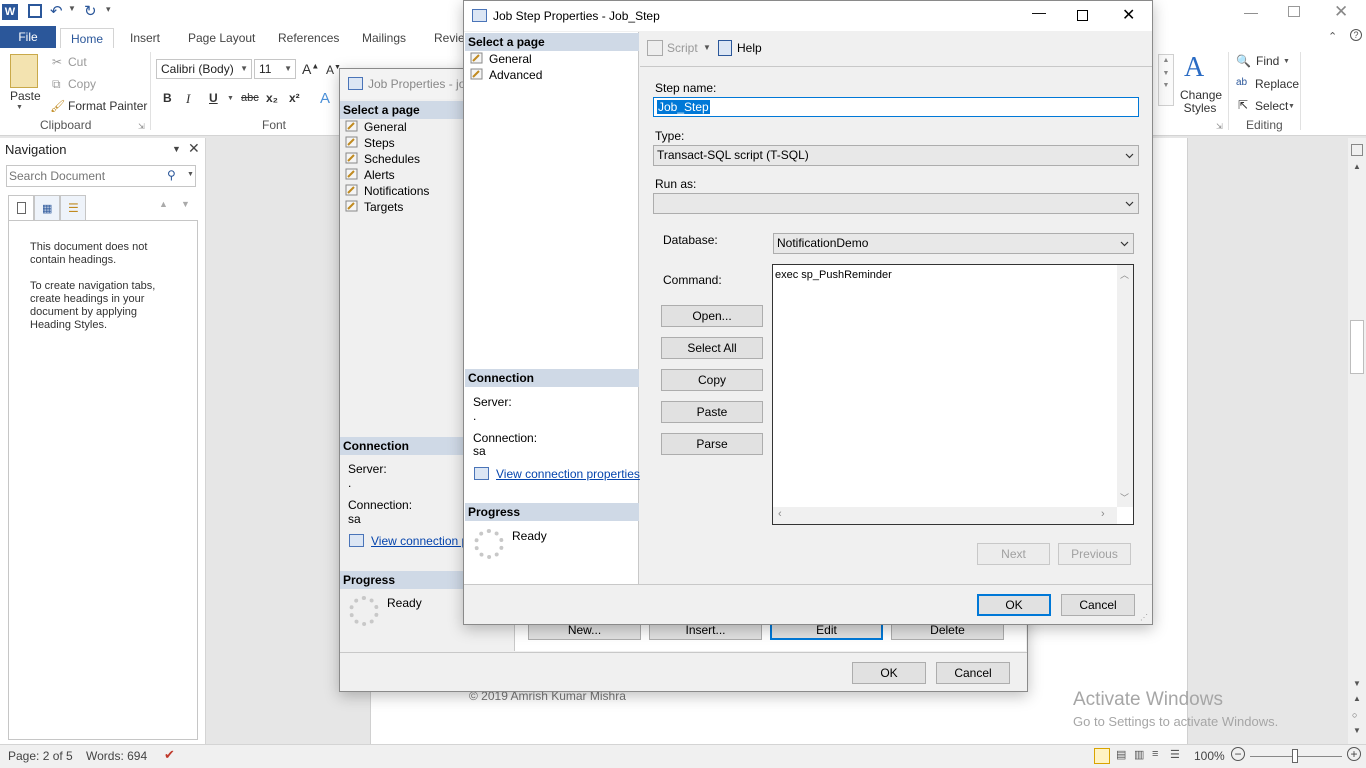 This screenshot has height=768, width=1366. I want to click on grow-font-icon: A▲, so click(310, 69).